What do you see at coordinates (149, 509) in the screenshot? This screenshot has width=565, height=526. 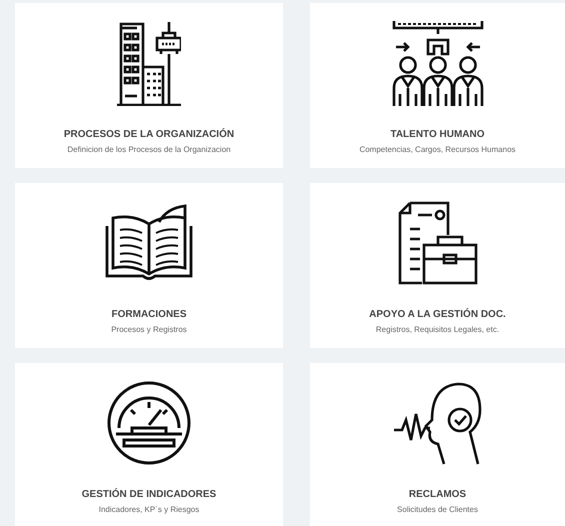 I see `tile-subtitle: Indicadores, KP´s y Riesgos` at bounding box center [149, 509].